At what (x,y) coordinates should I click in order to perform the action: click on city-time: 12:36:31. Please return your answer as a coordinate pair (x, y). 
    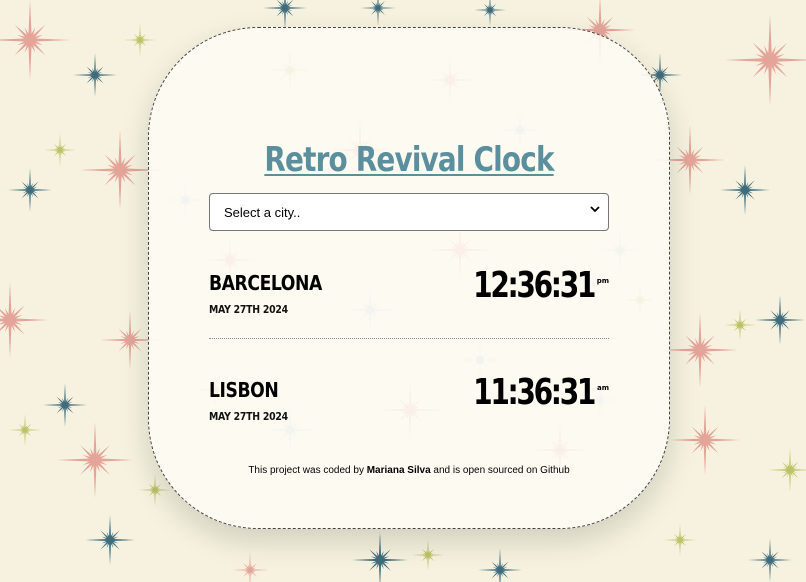
    Looking at the image, I should click on (534, 285).